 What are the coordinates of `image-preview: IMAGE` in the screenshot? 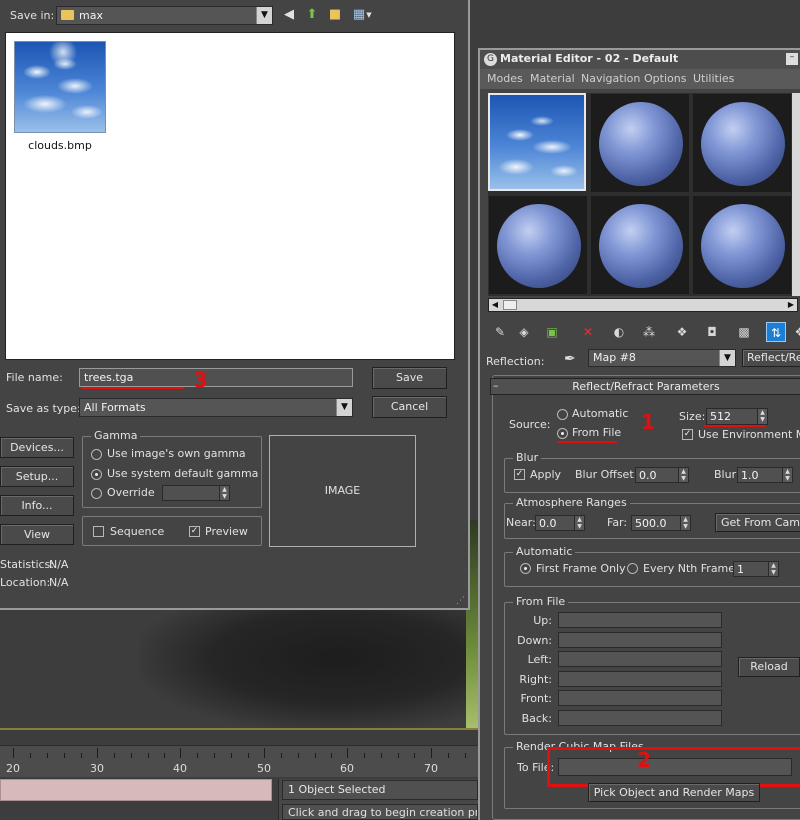 It's located at (342, 491).